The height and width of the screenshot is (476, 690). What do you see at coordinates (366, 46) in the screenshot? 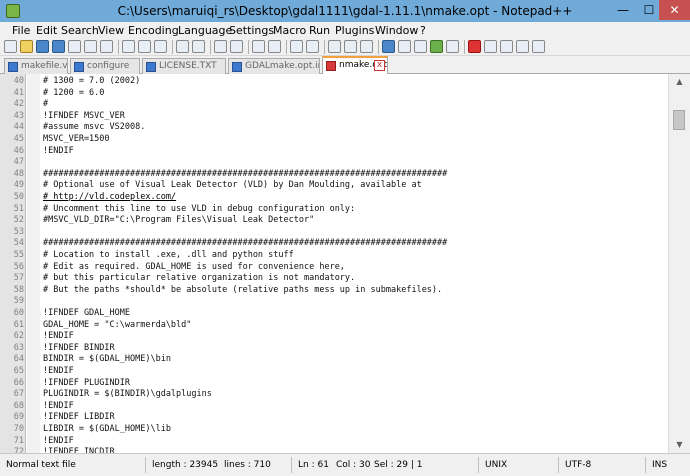
I see `indent-guide-icon` at bounding box center [366, 46].